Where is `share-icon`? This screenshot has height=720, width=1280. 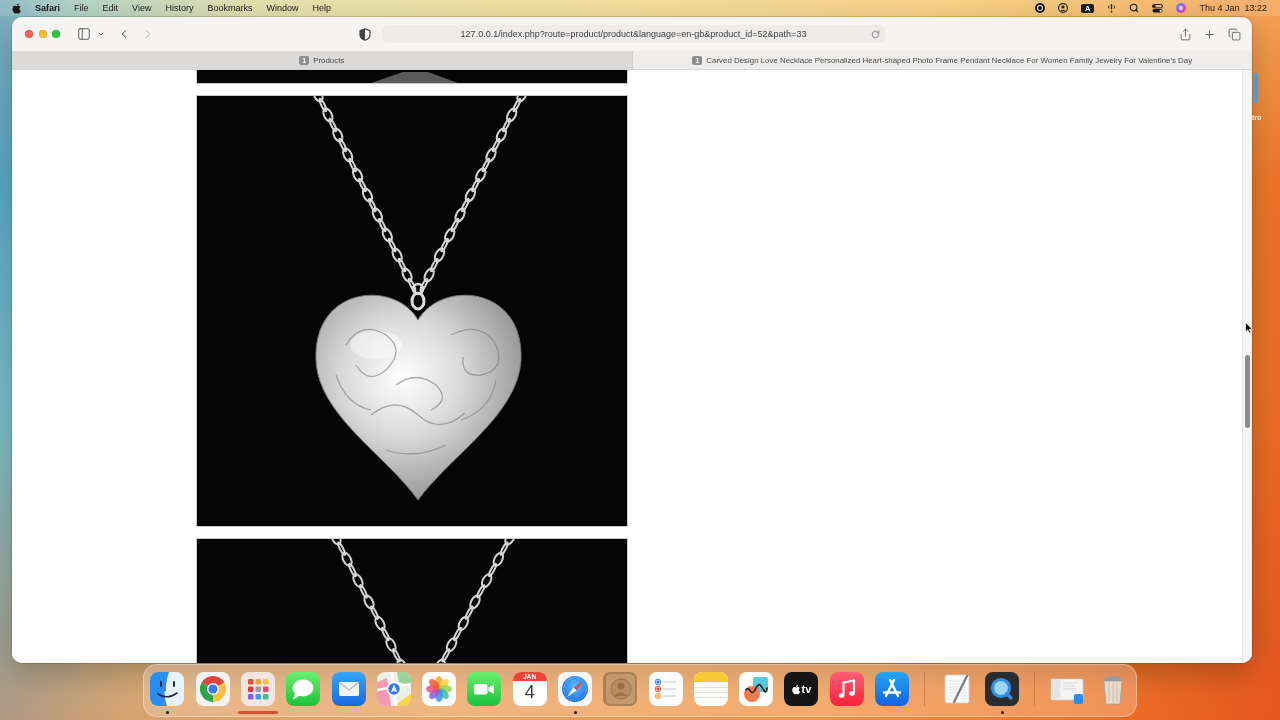
share-icon is located at coordinates (1185, 34).